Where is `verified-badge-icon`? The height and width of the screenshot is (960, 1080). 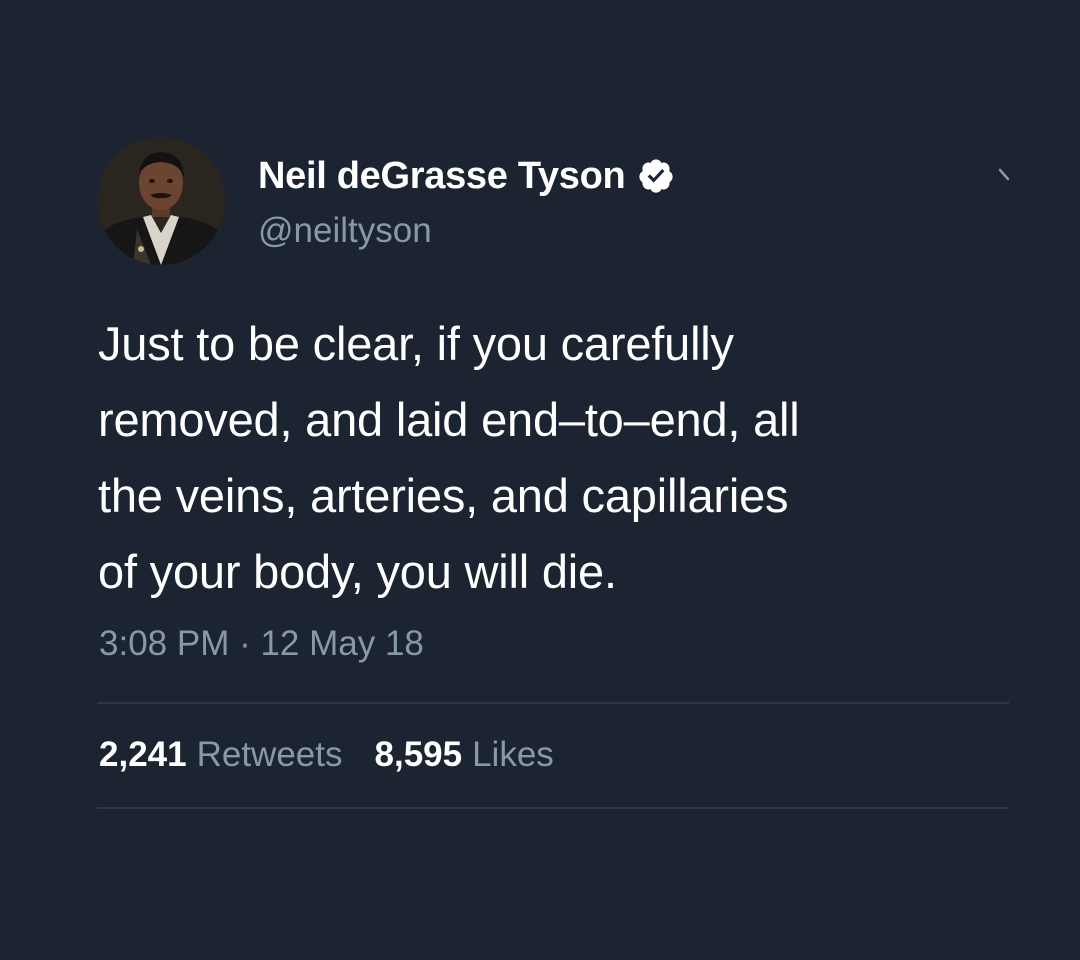 verified-badge-icon is located at coordinates (656, 176).